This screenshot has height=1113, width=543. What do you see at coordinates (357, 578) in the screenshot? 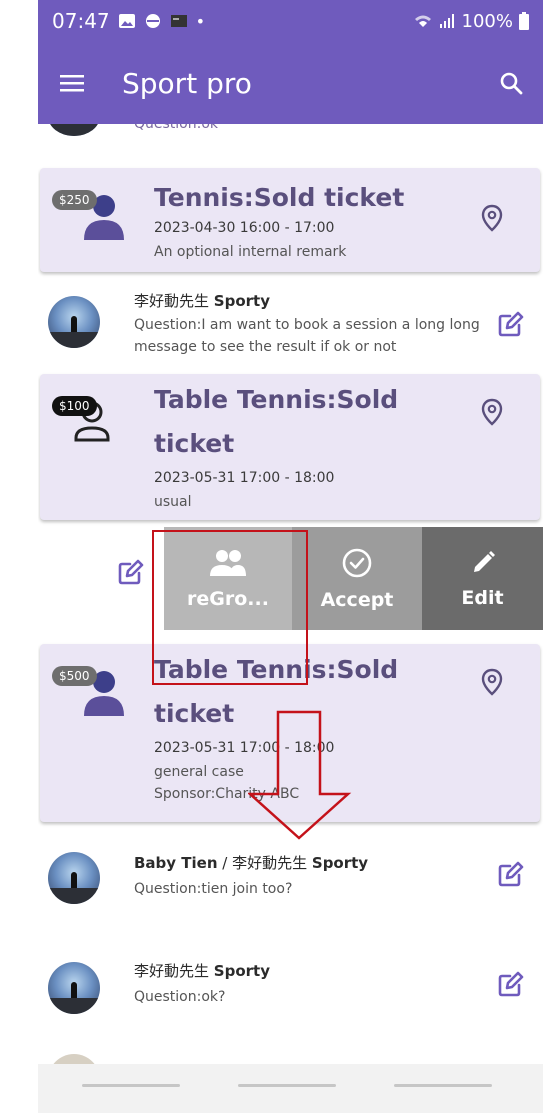
I see `accept-action-button: Accept` at bounding box center [357, 578].